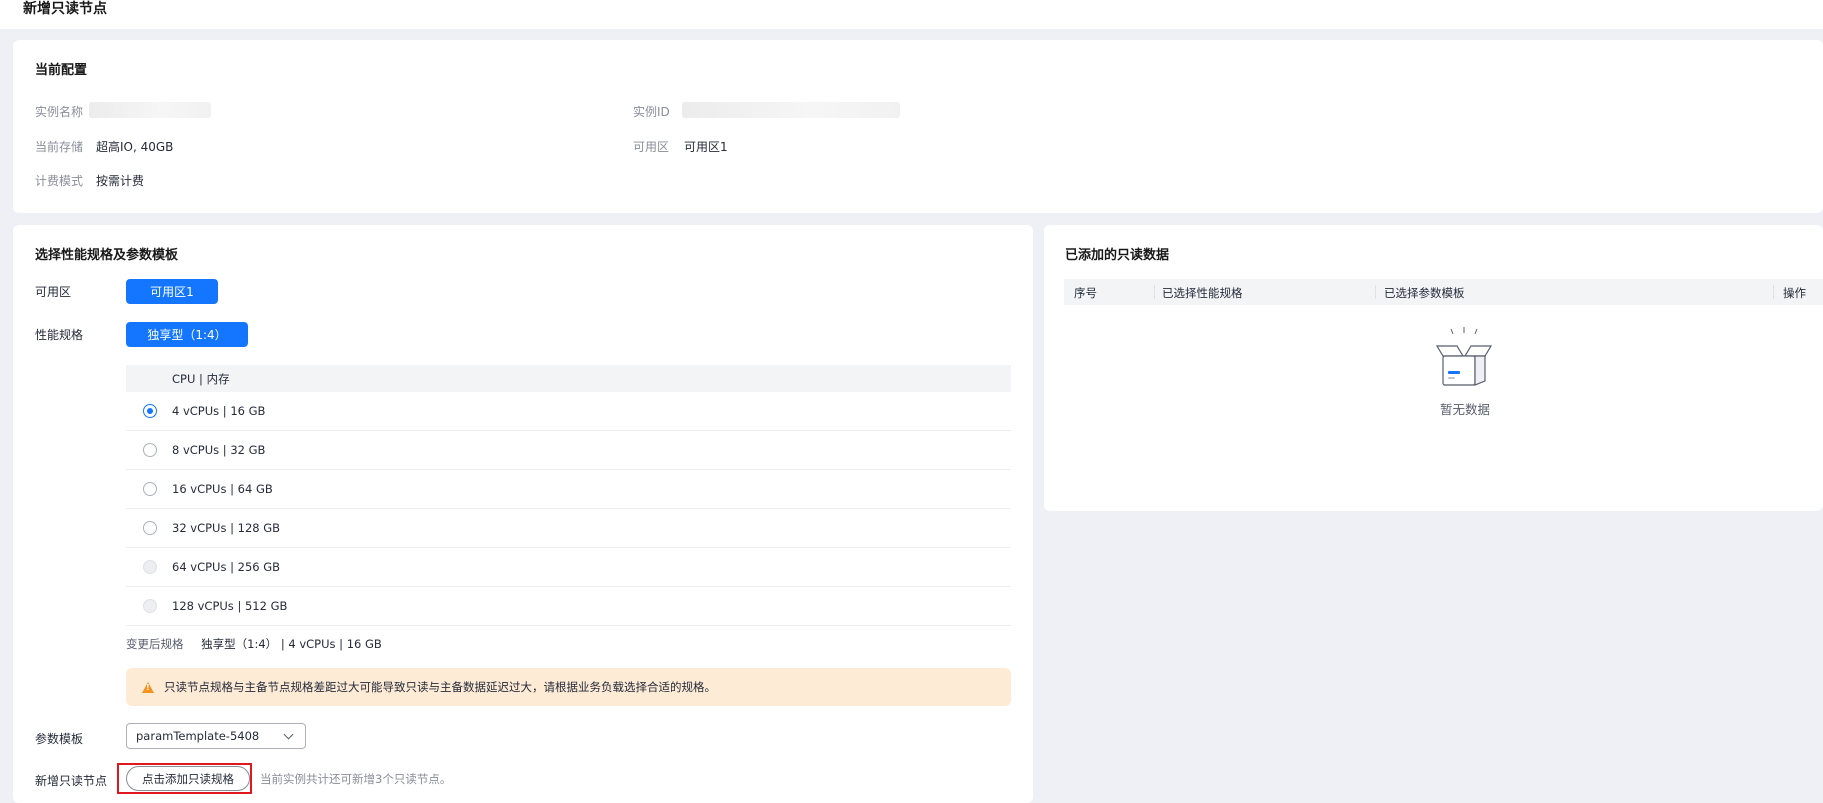  I want to click on storage-label: 当前存储, so click(59, 147).